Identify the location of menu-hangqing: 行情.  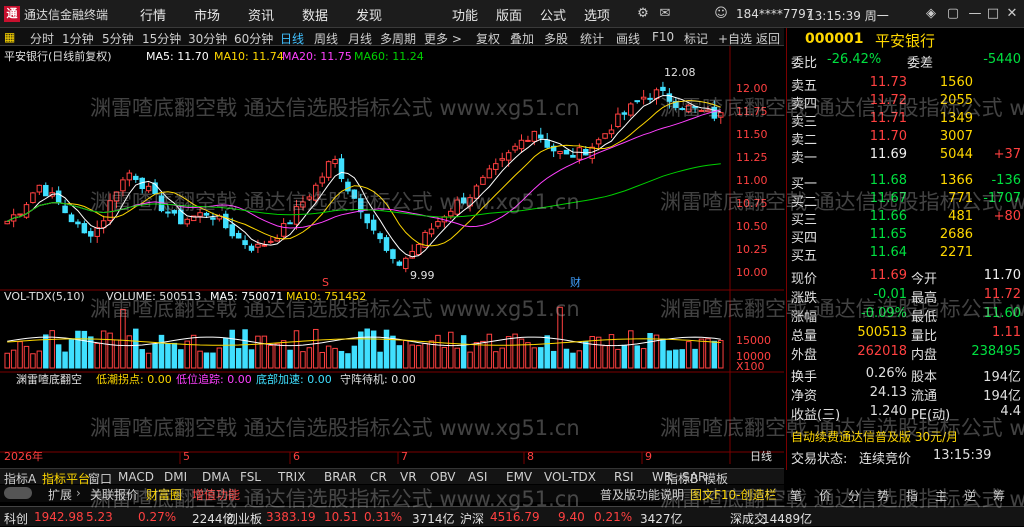
(153, 14).